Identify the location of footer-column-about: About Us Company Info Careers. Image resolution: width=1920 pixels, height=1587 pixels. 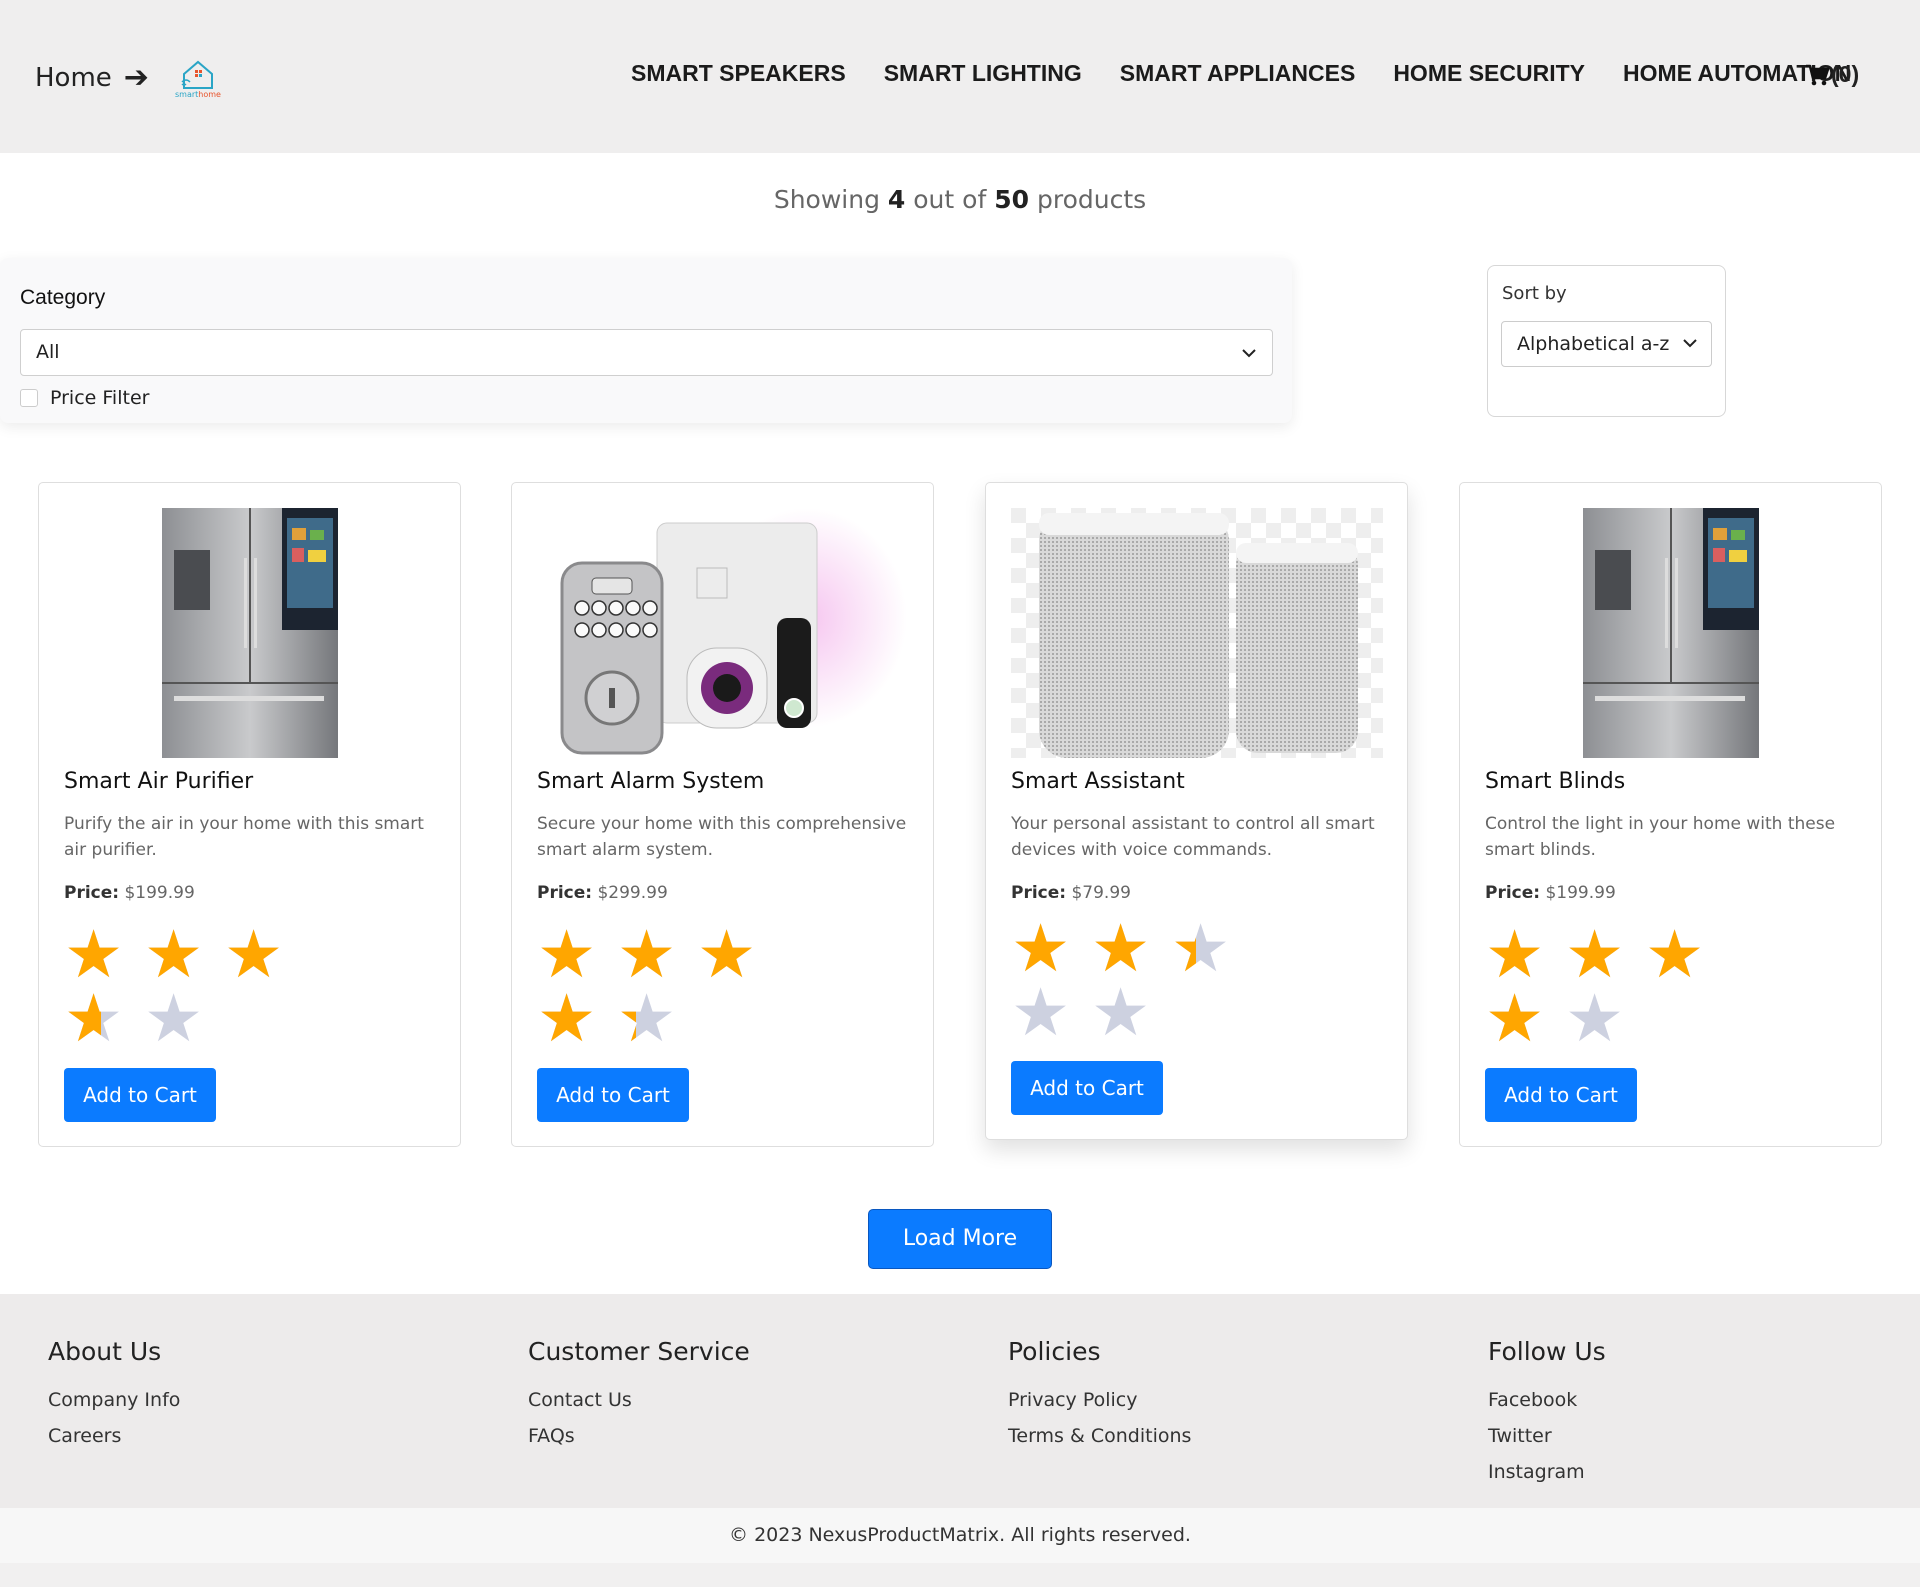
(114, 1395).